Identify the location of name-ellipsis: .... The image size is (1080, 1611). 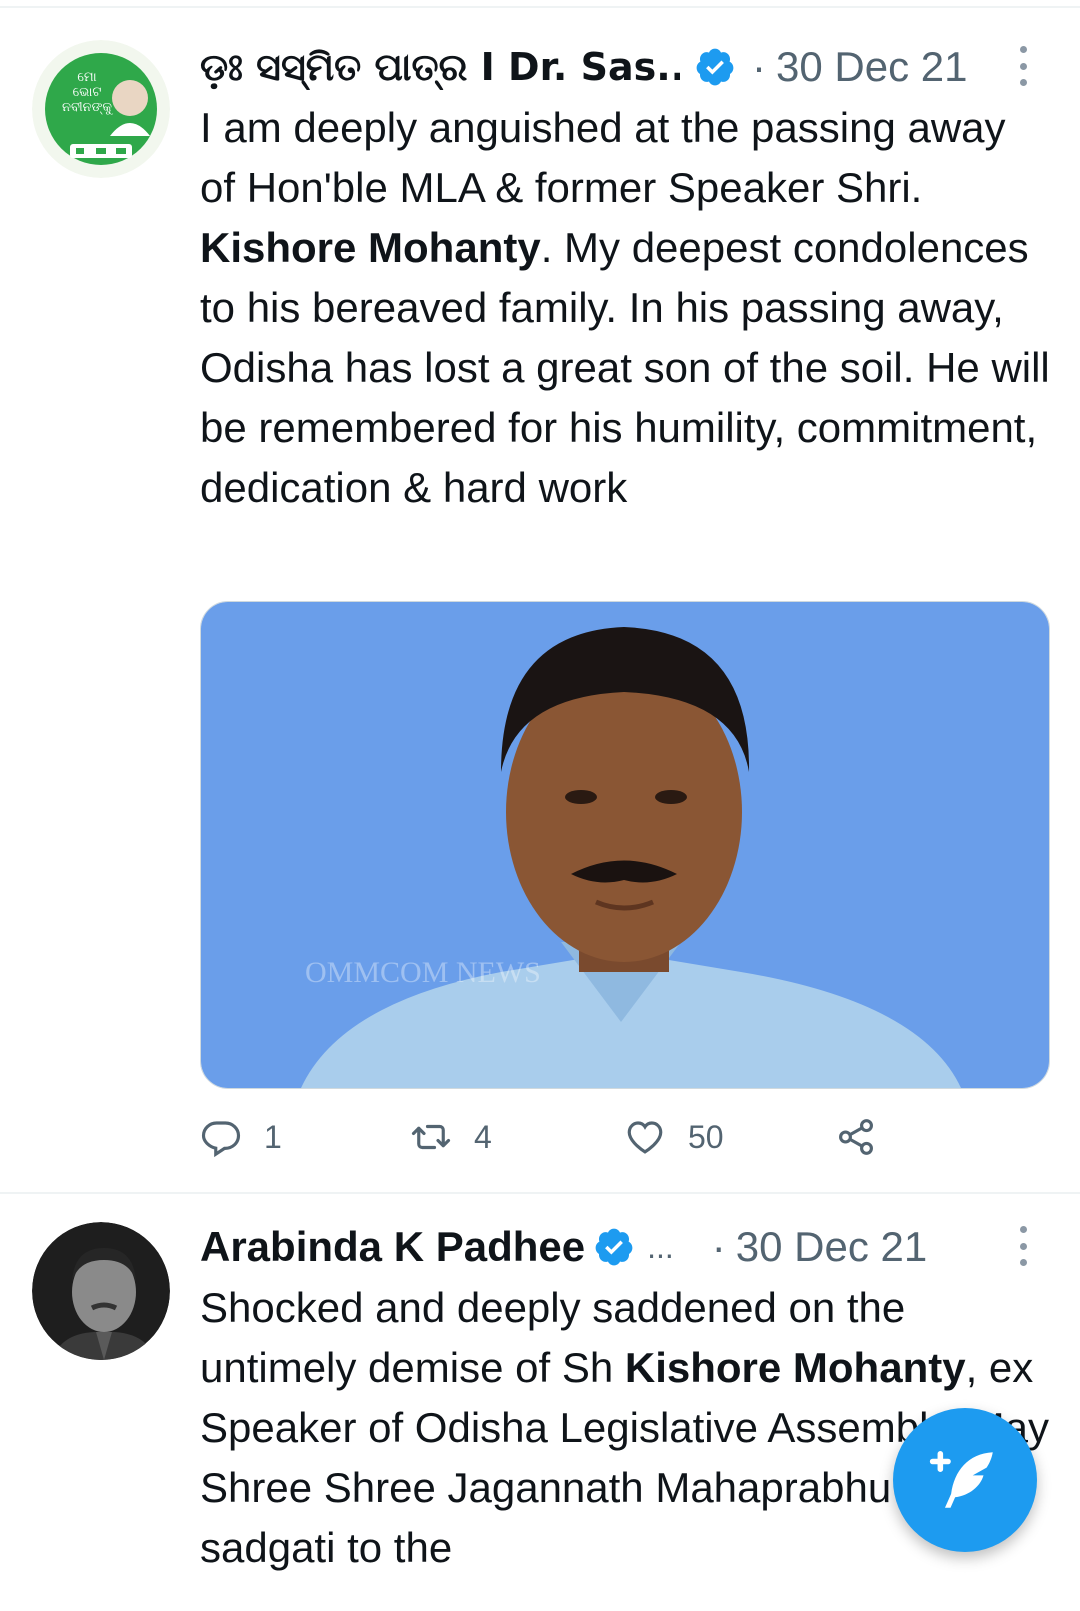
(660, 1246).